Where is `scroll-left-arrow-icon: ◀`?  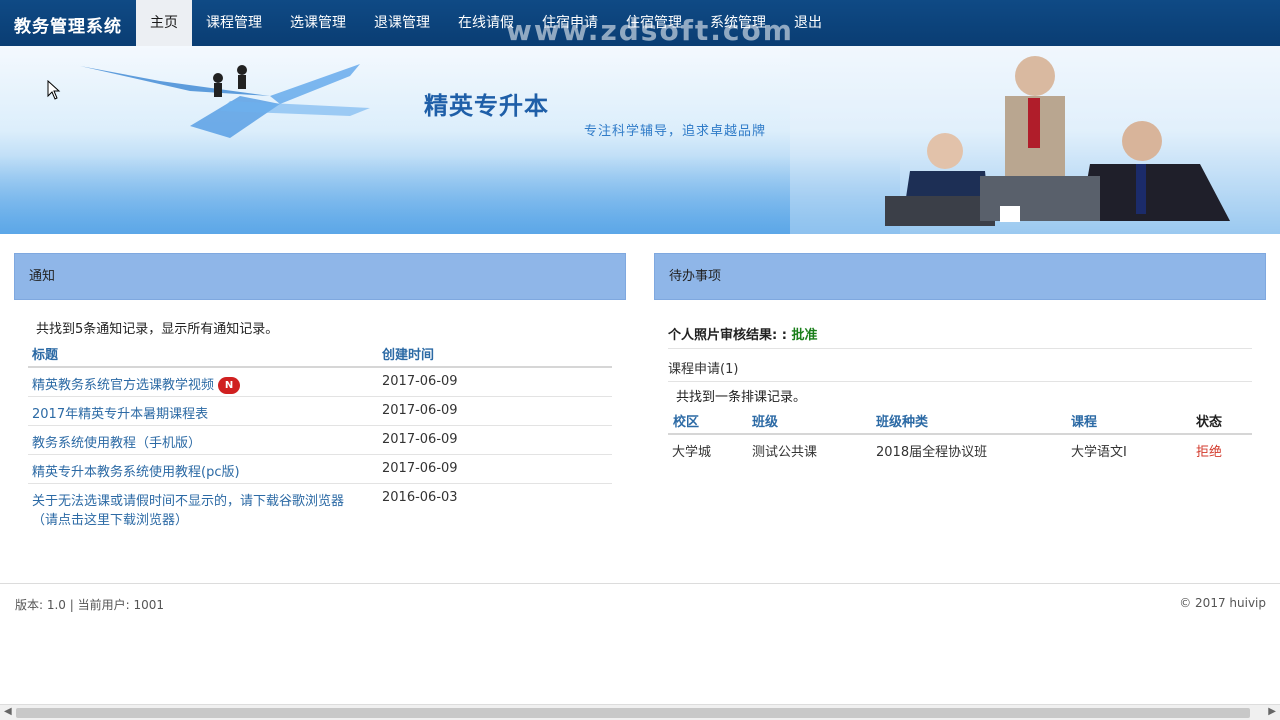 scroll-left-arrow-icon: ◀ is located at coordinates (8, 711).